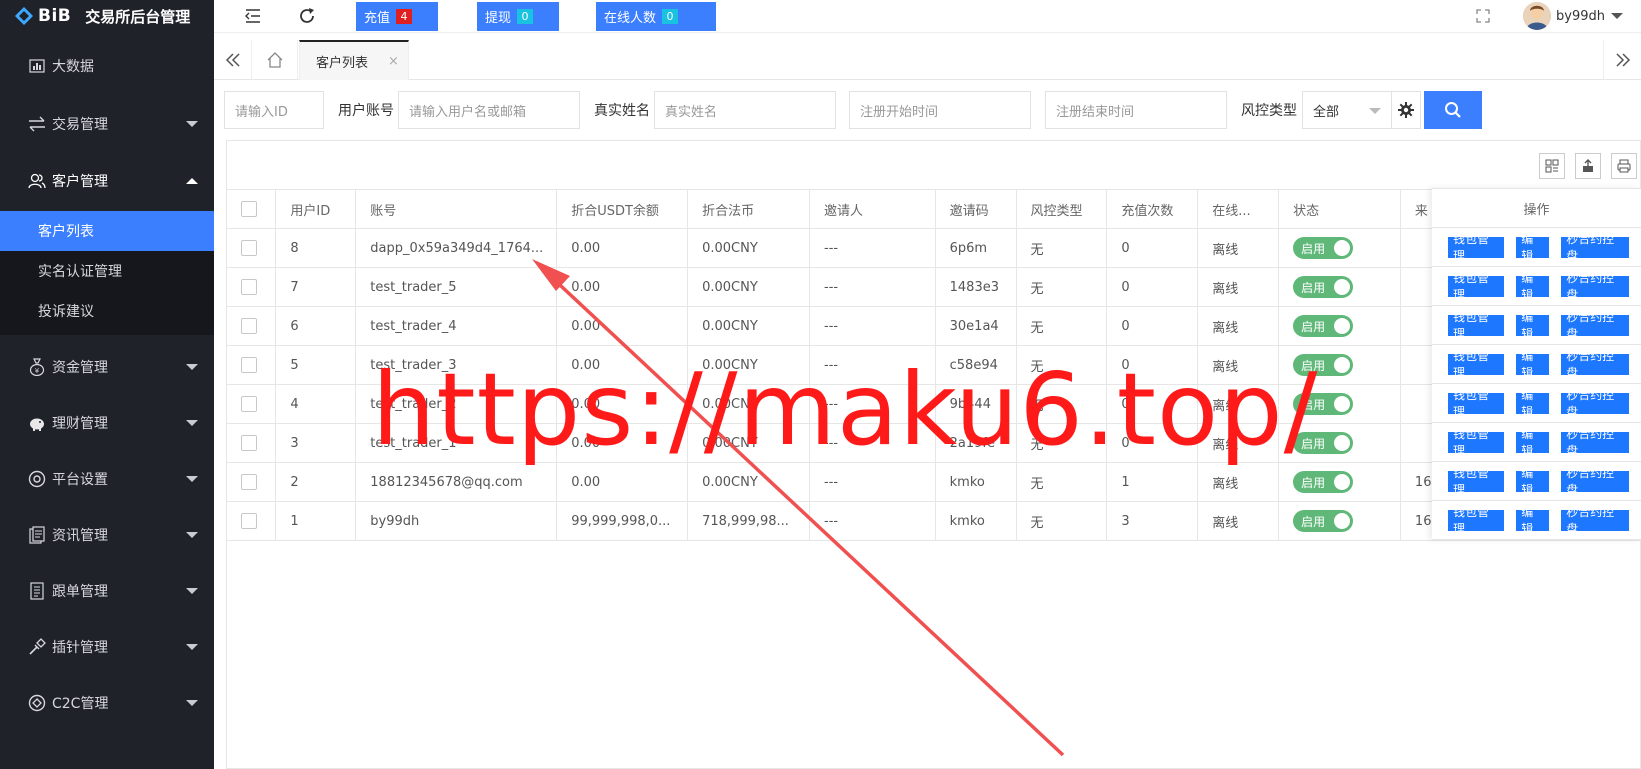 The width and height of the screenshot is (1641, 769). I want to click on col-header-usdt-balance: 折合USDT余额, so click(622, 209).